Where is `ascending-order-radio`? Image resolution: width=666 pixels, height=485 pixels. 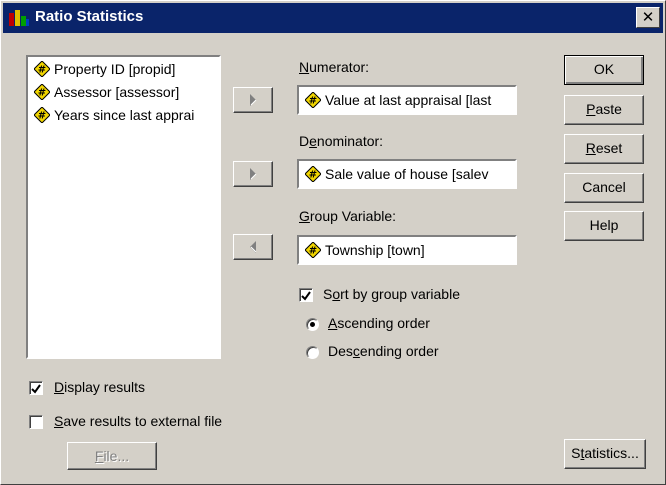 ascending-order-radio is located at coordinates (312, 324).